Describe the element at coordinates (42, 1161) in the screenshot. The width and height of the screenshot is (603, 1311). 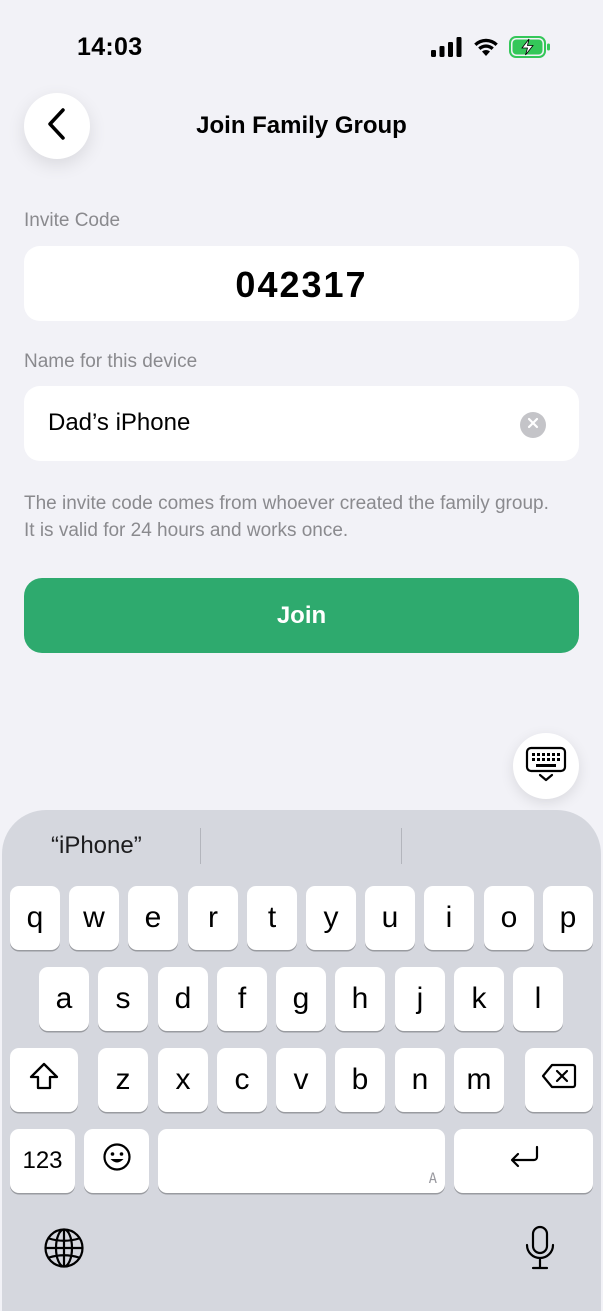
I see `numbers-key: 123` at that location.